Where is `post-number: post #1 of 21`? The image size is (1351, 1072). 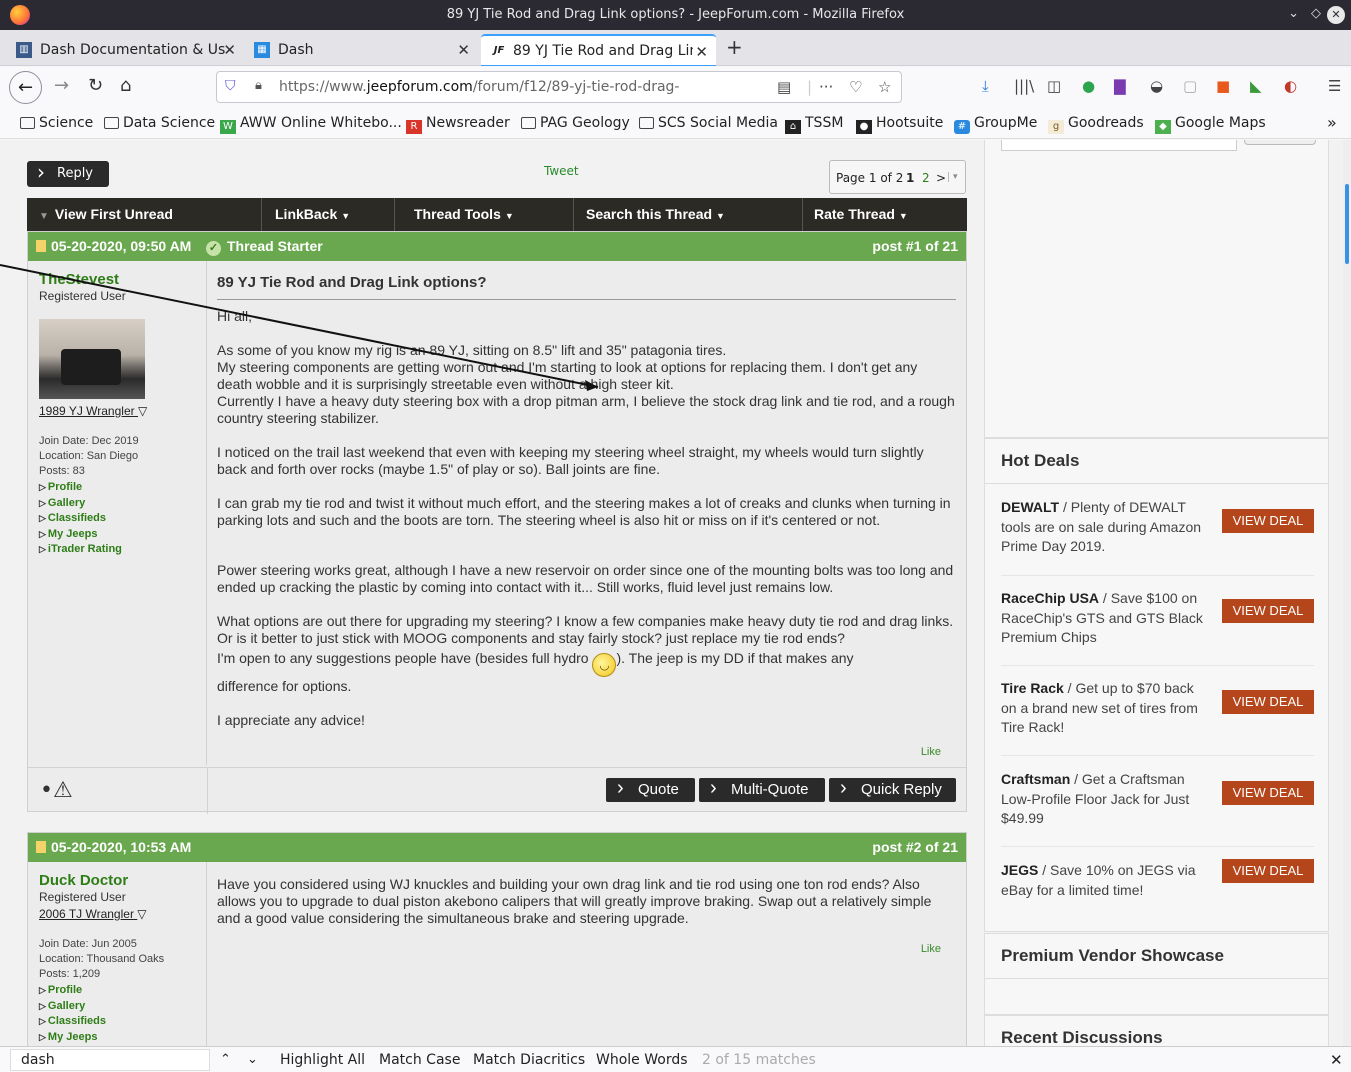
post-number: post #1 of 21 is located at coordinates (915, 246).